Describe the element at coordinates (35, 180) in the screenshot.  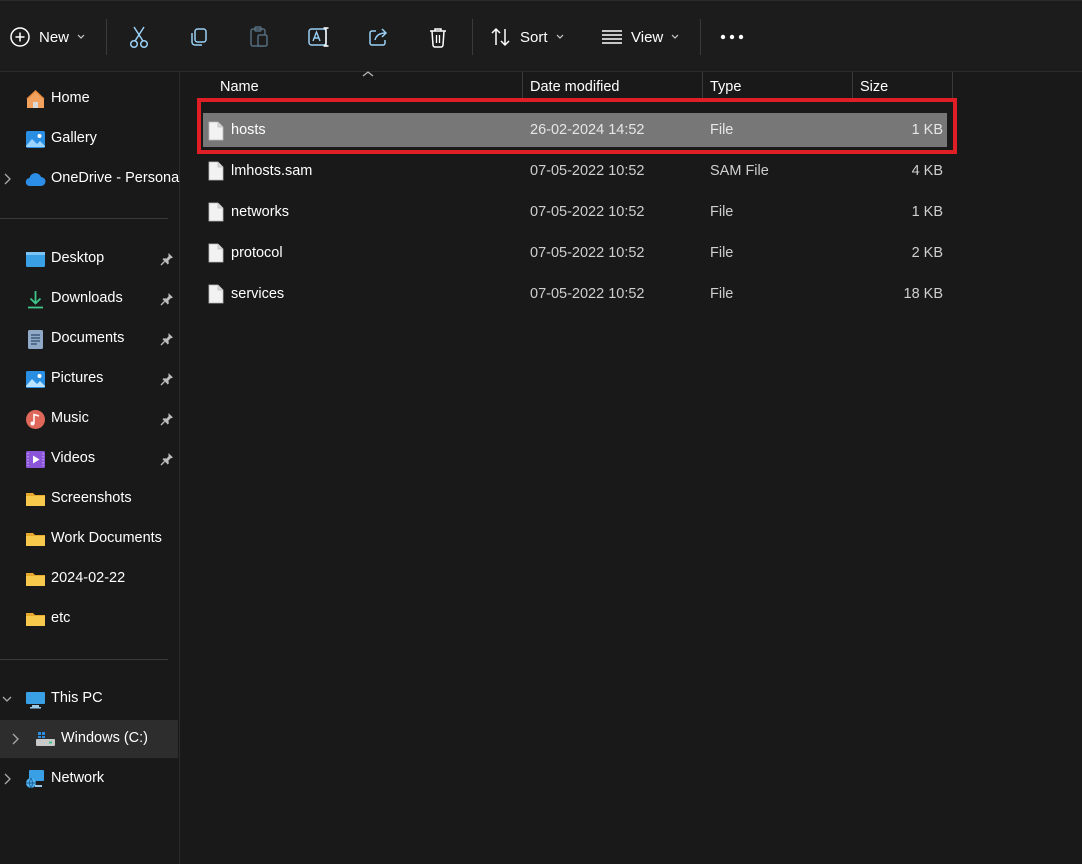
I see `cloud-icon` at that location.